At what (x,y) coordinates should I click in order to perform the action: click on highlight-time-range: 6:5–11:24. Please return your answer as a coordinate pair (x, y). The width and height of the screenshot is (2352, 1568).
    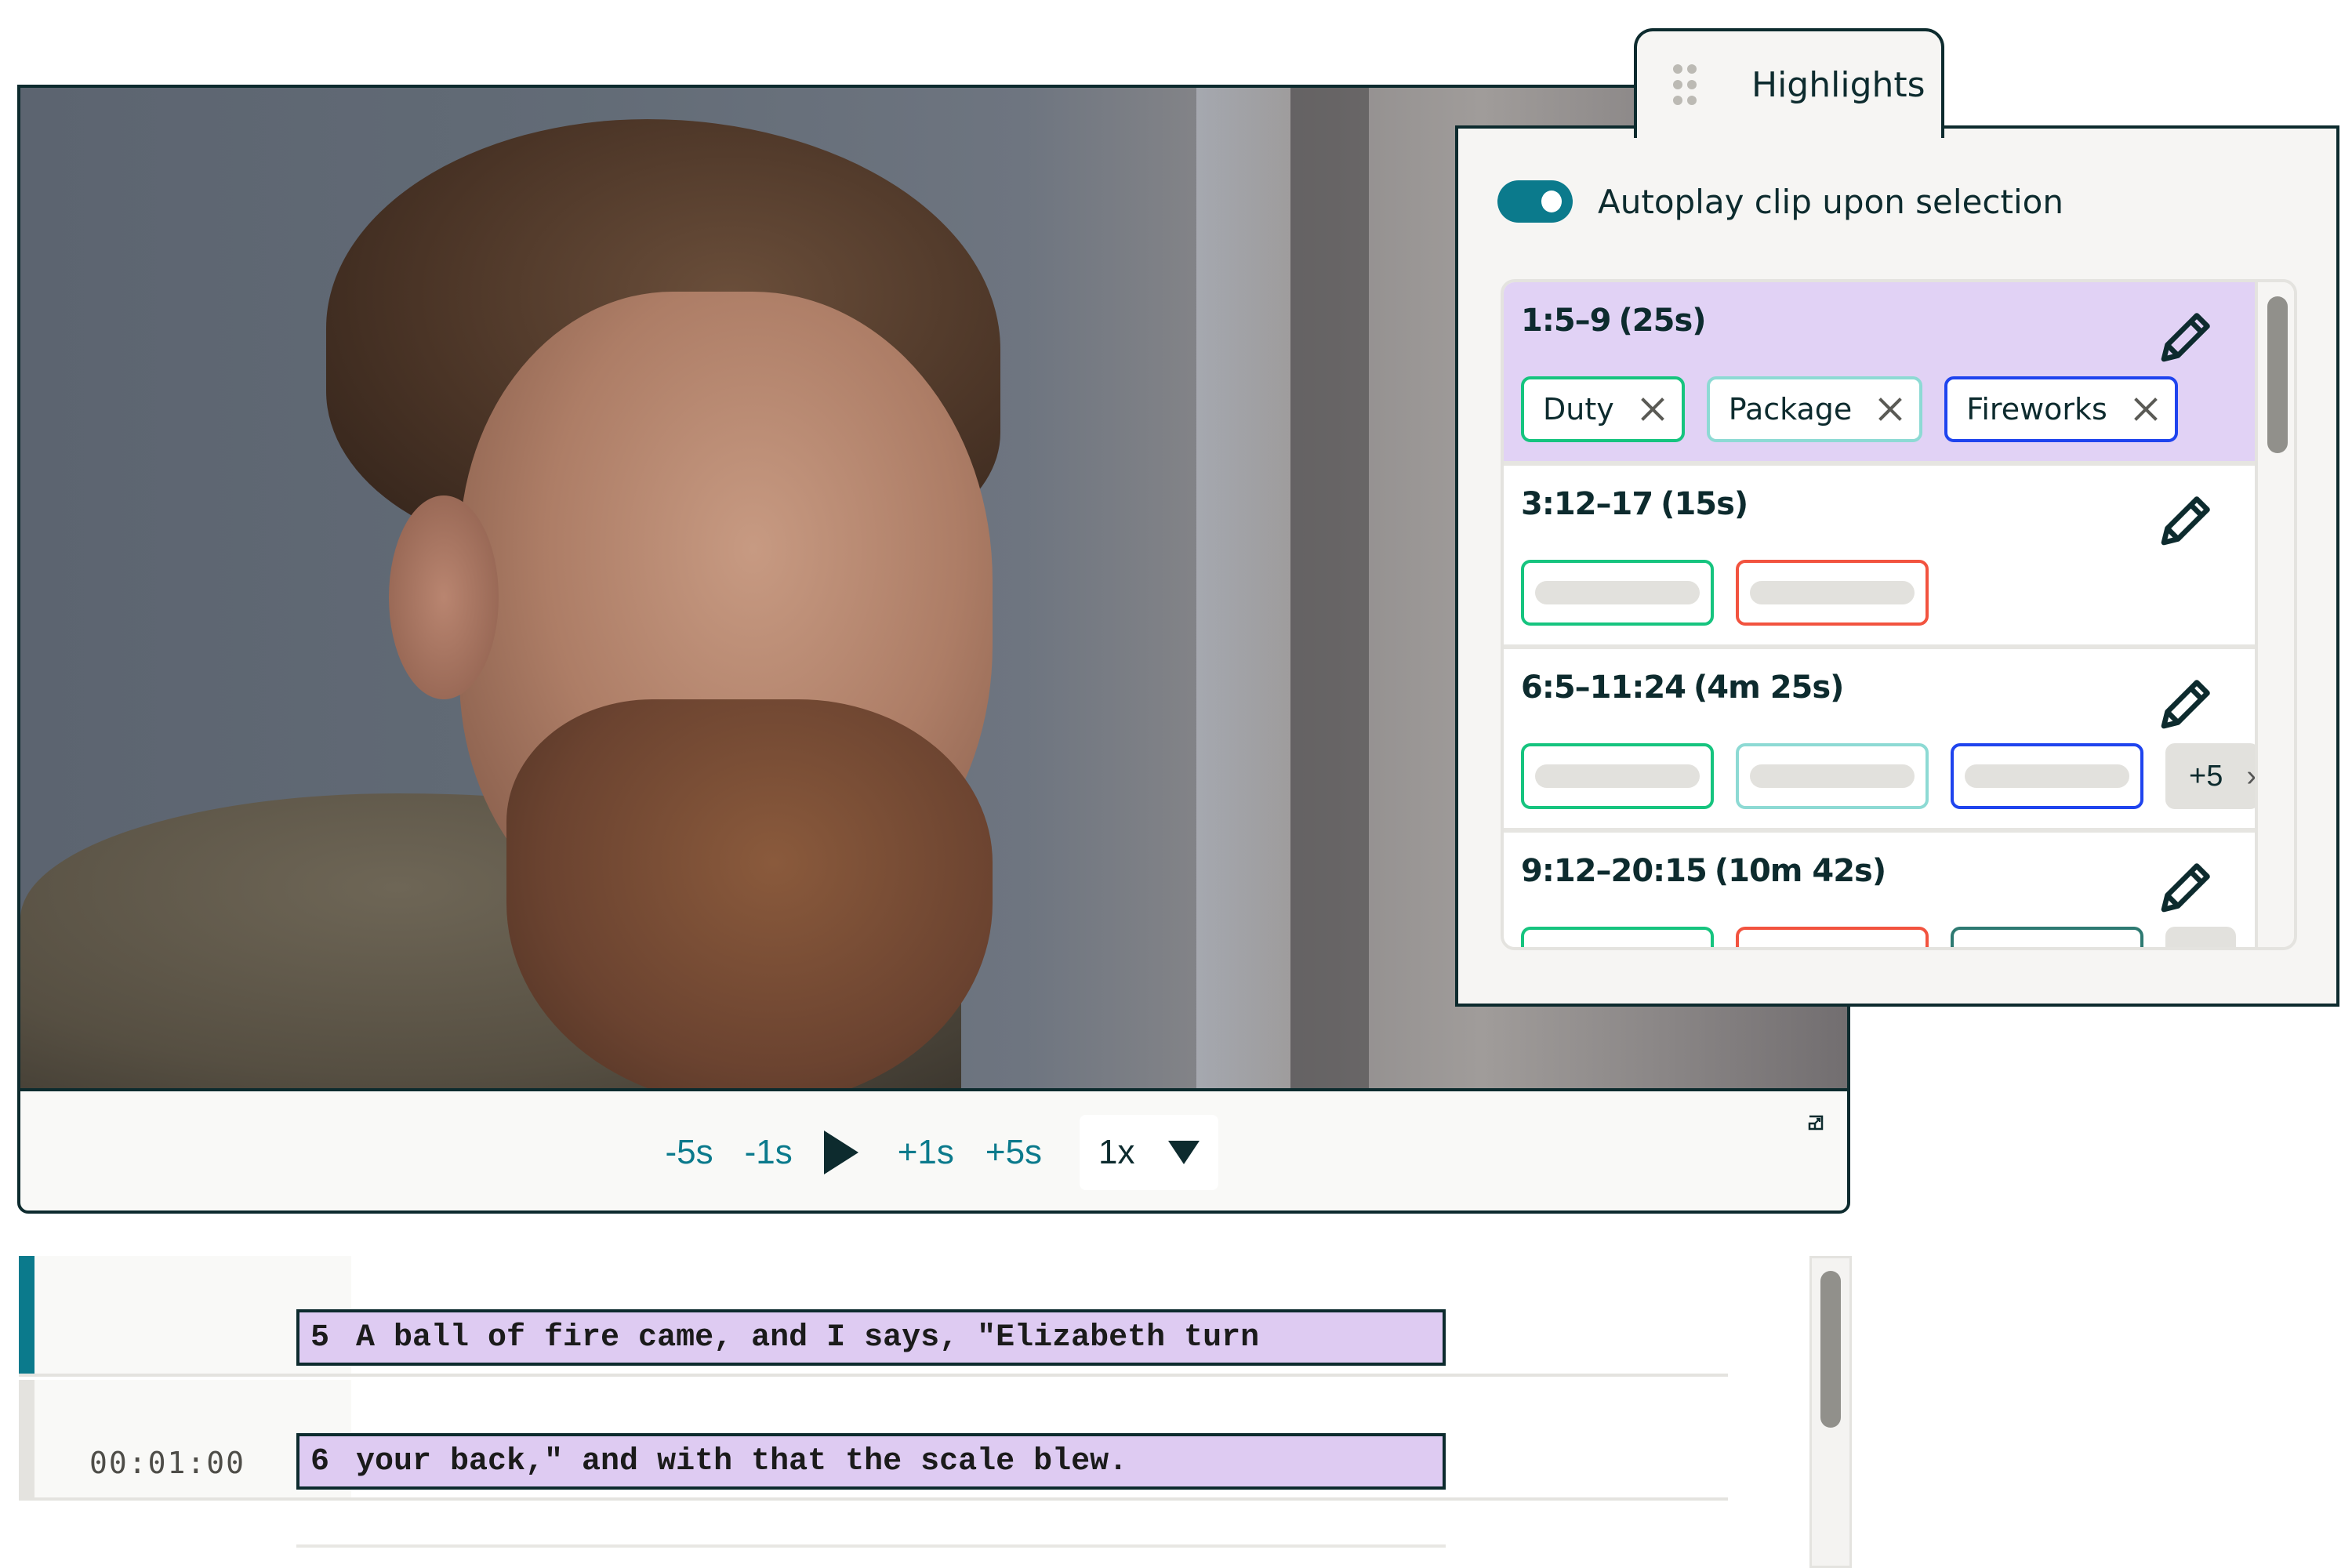
    Looking at the image, I should click on (1603, 688).